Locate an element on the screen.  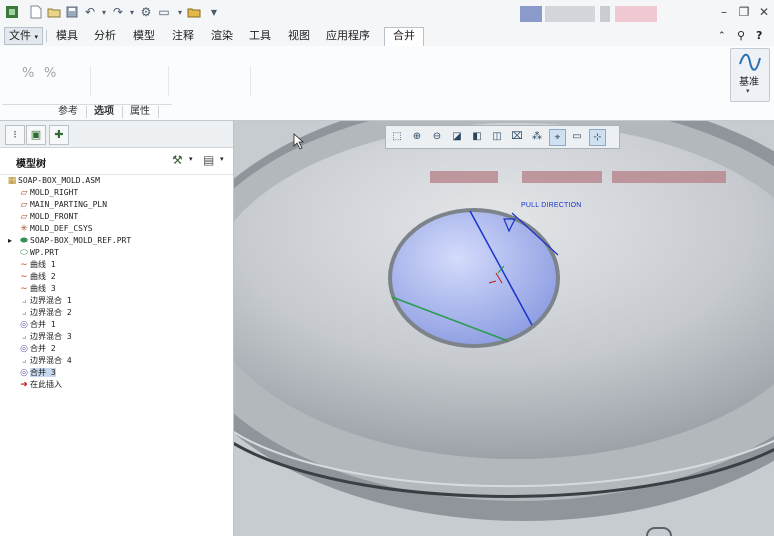
perspective-icon: ⁂ is located at coordinates (537, 137).